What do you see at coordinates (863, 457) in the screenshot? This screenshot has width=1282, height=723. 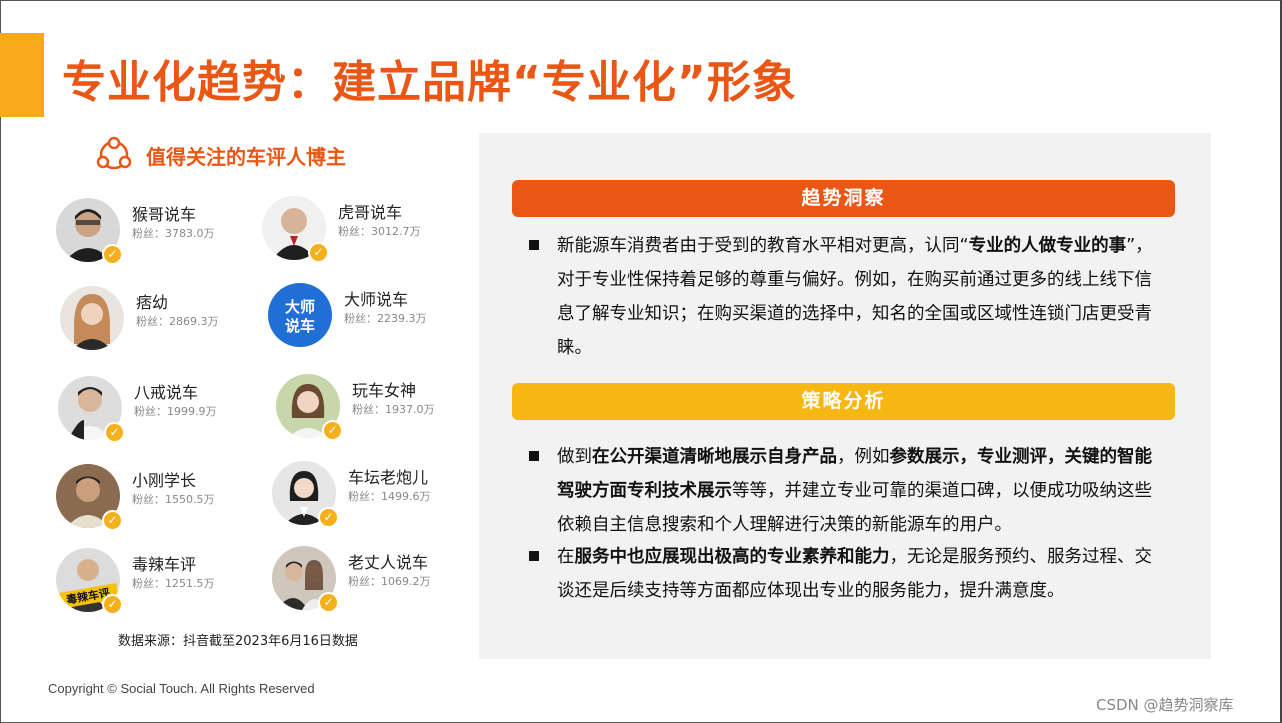 I see `text-run: ，例如` at bounding box center [863, 457].